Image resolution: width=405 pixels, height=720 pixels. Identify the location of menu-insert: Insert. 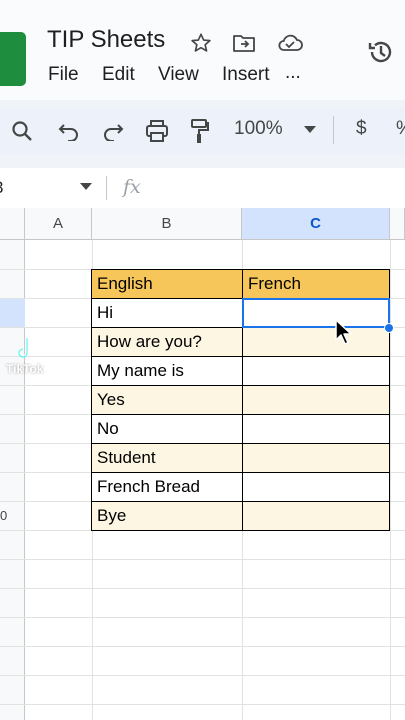
(246, 75).